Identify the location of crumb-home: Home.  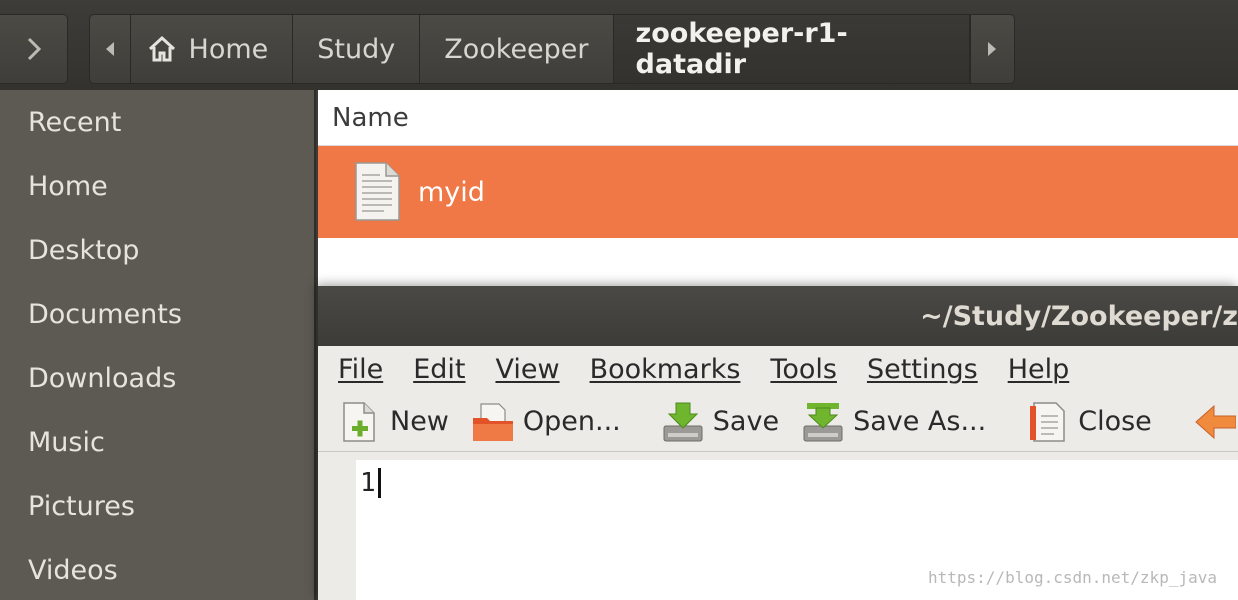
(212, 49).